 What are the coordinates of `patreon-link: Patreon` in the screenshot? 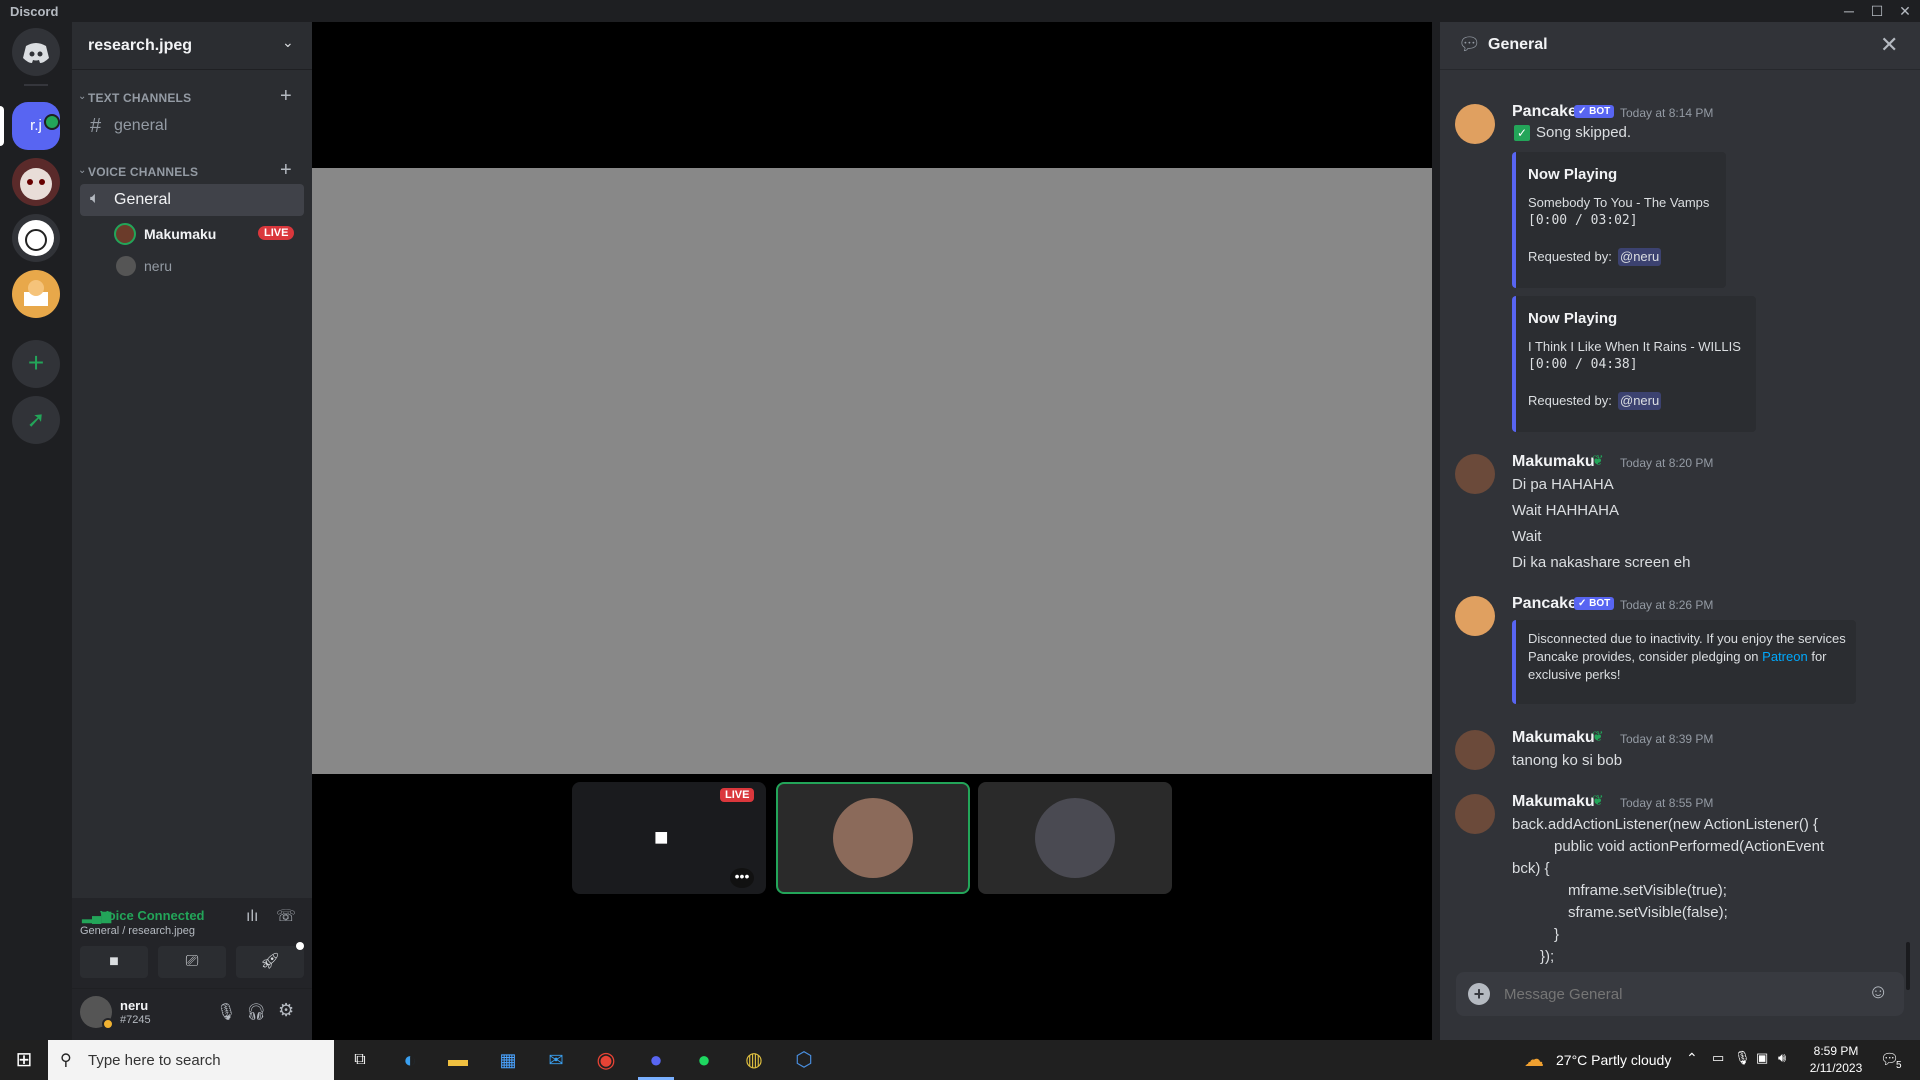 It's located at (1785, 656).